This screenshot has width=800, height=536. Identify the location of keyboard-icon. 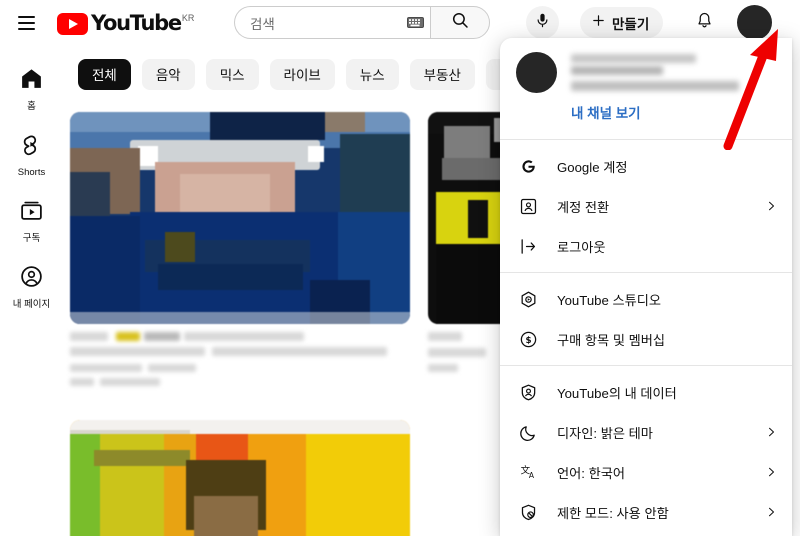
(415, 22).